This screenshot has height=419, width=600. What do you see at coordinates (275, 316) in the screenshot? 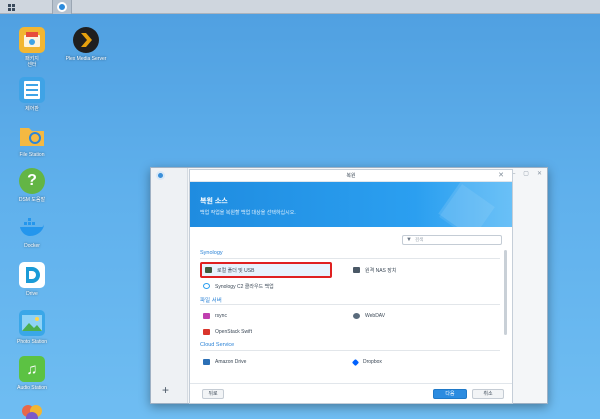
I see `option-rsync: rsync` at bounding box center [275, 316].